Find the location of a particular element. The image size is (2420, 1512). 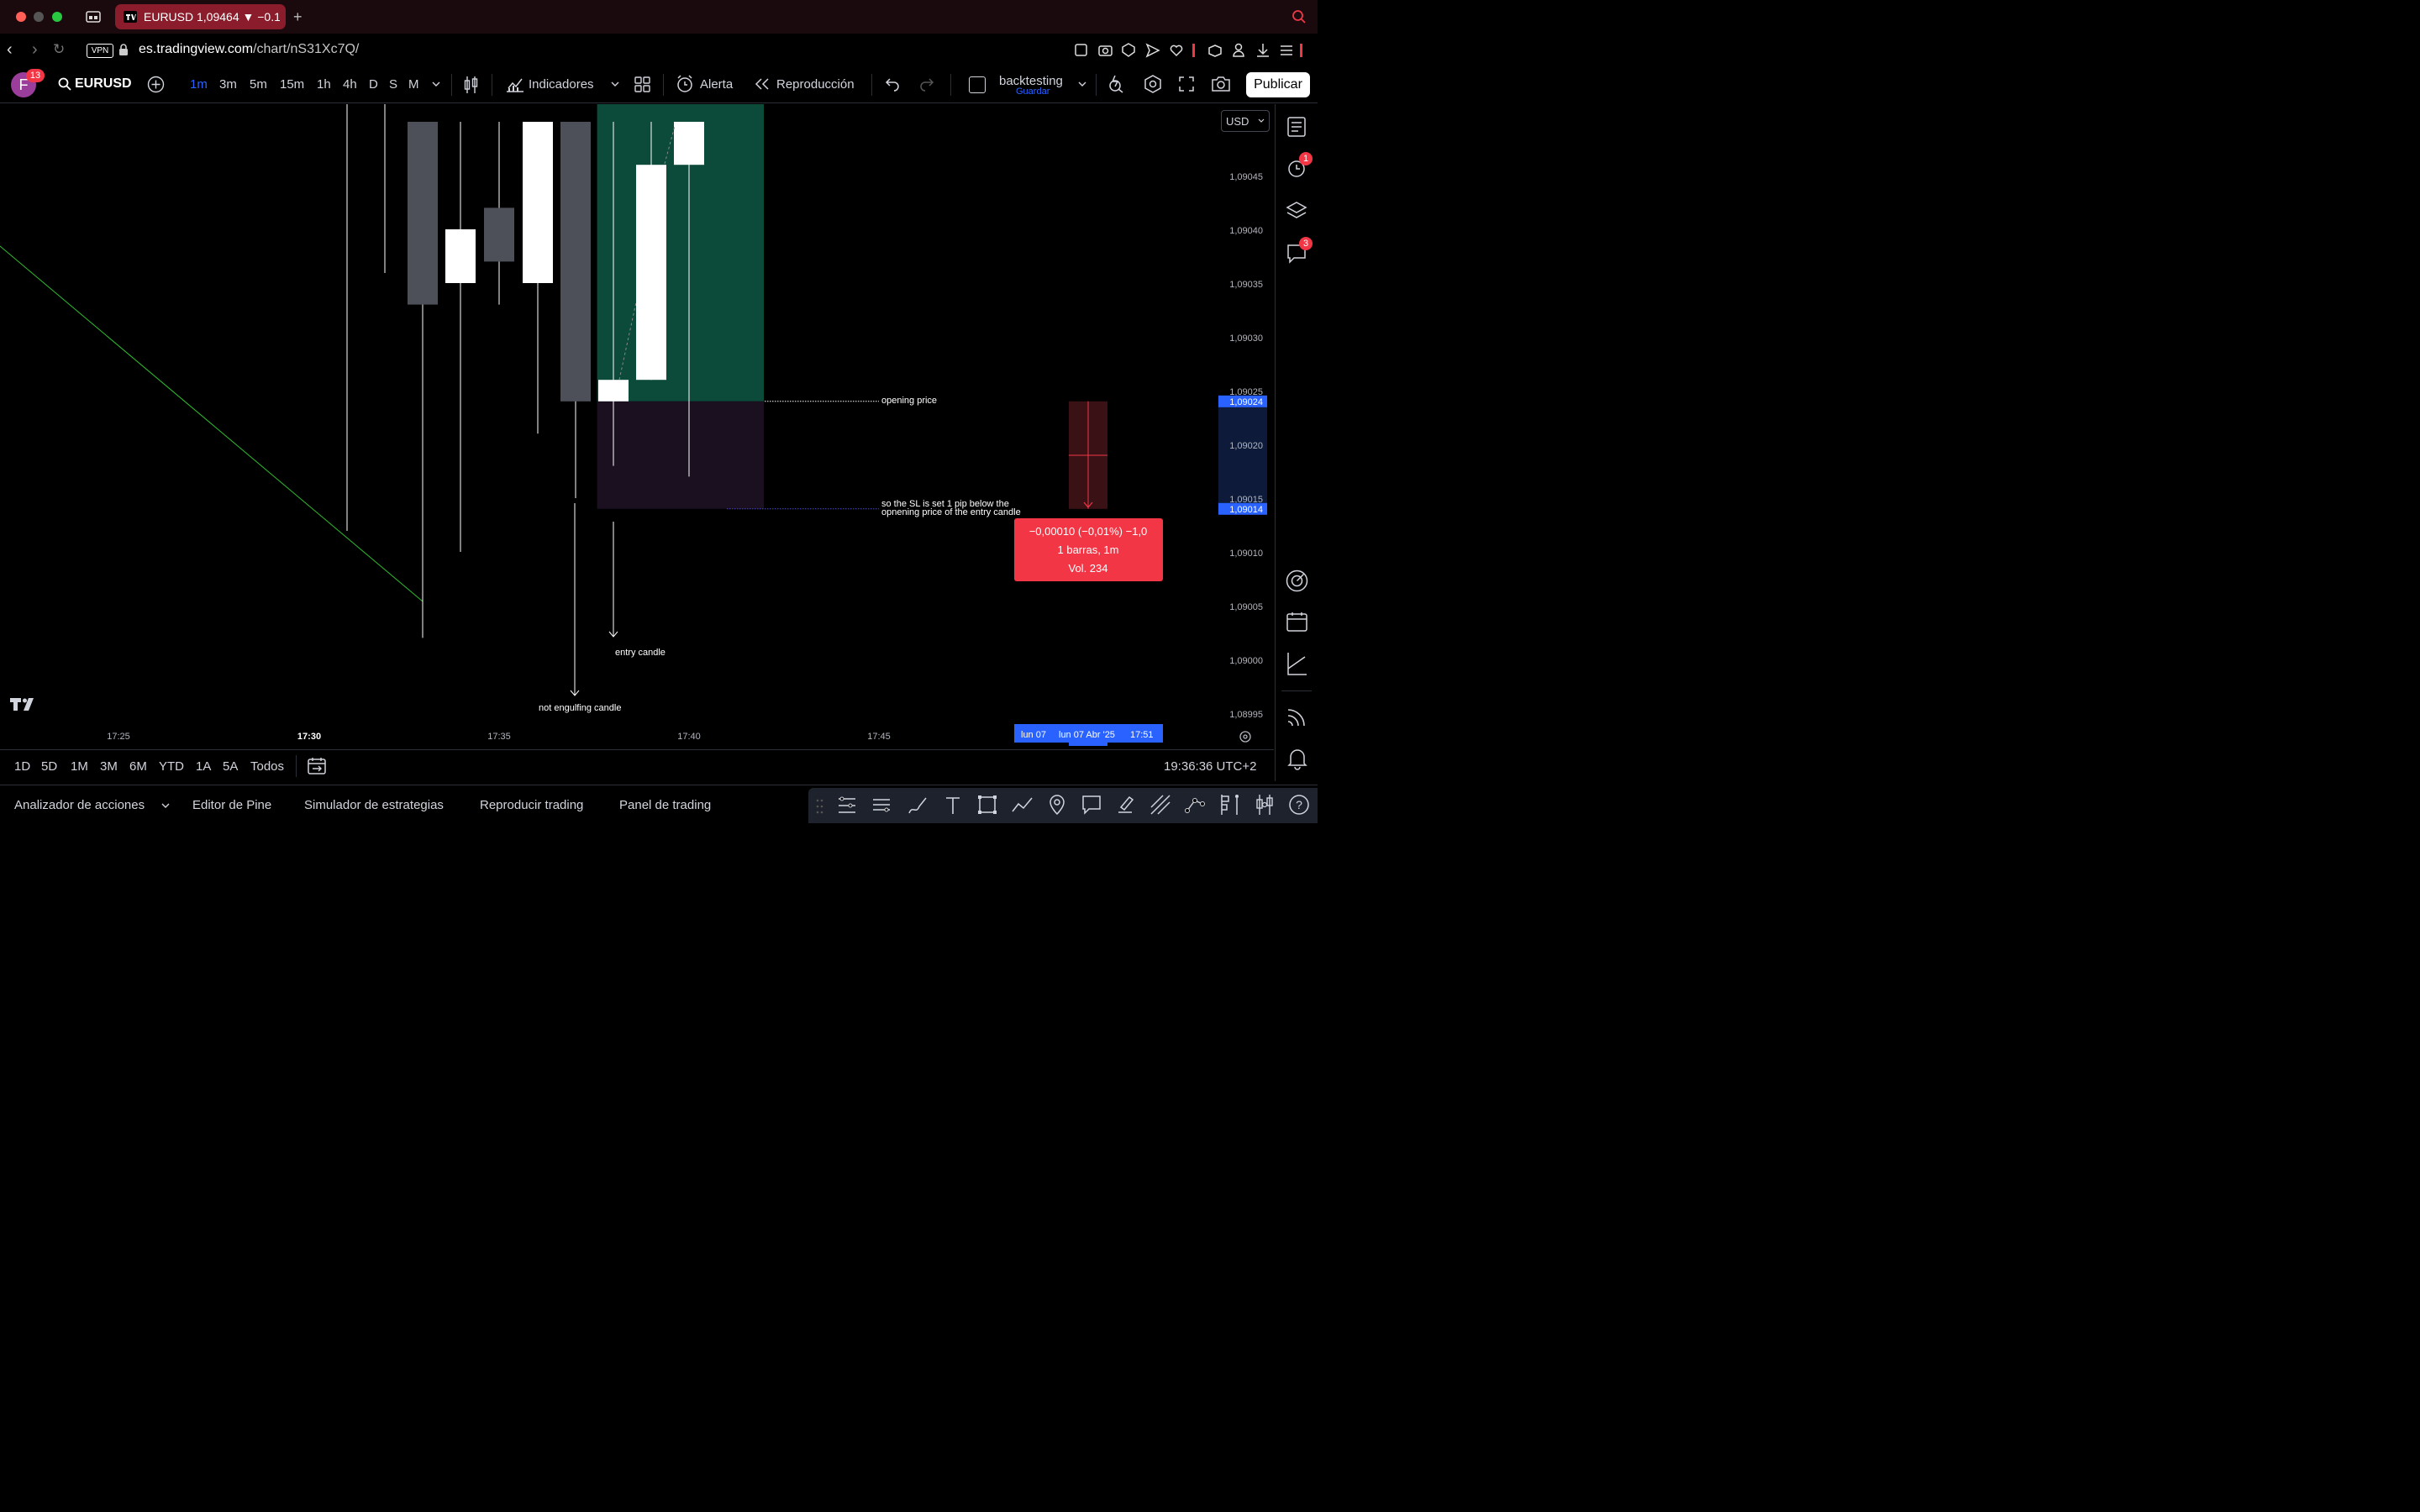

price-tick-label: 1,08995 is located at coordinates (1246, 715).